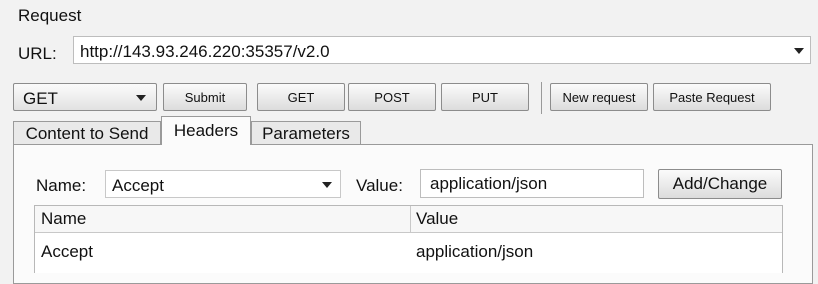 The width and height of the screenshot is (818, 284). I want to click on put-button: PUT, so click(485, 97).